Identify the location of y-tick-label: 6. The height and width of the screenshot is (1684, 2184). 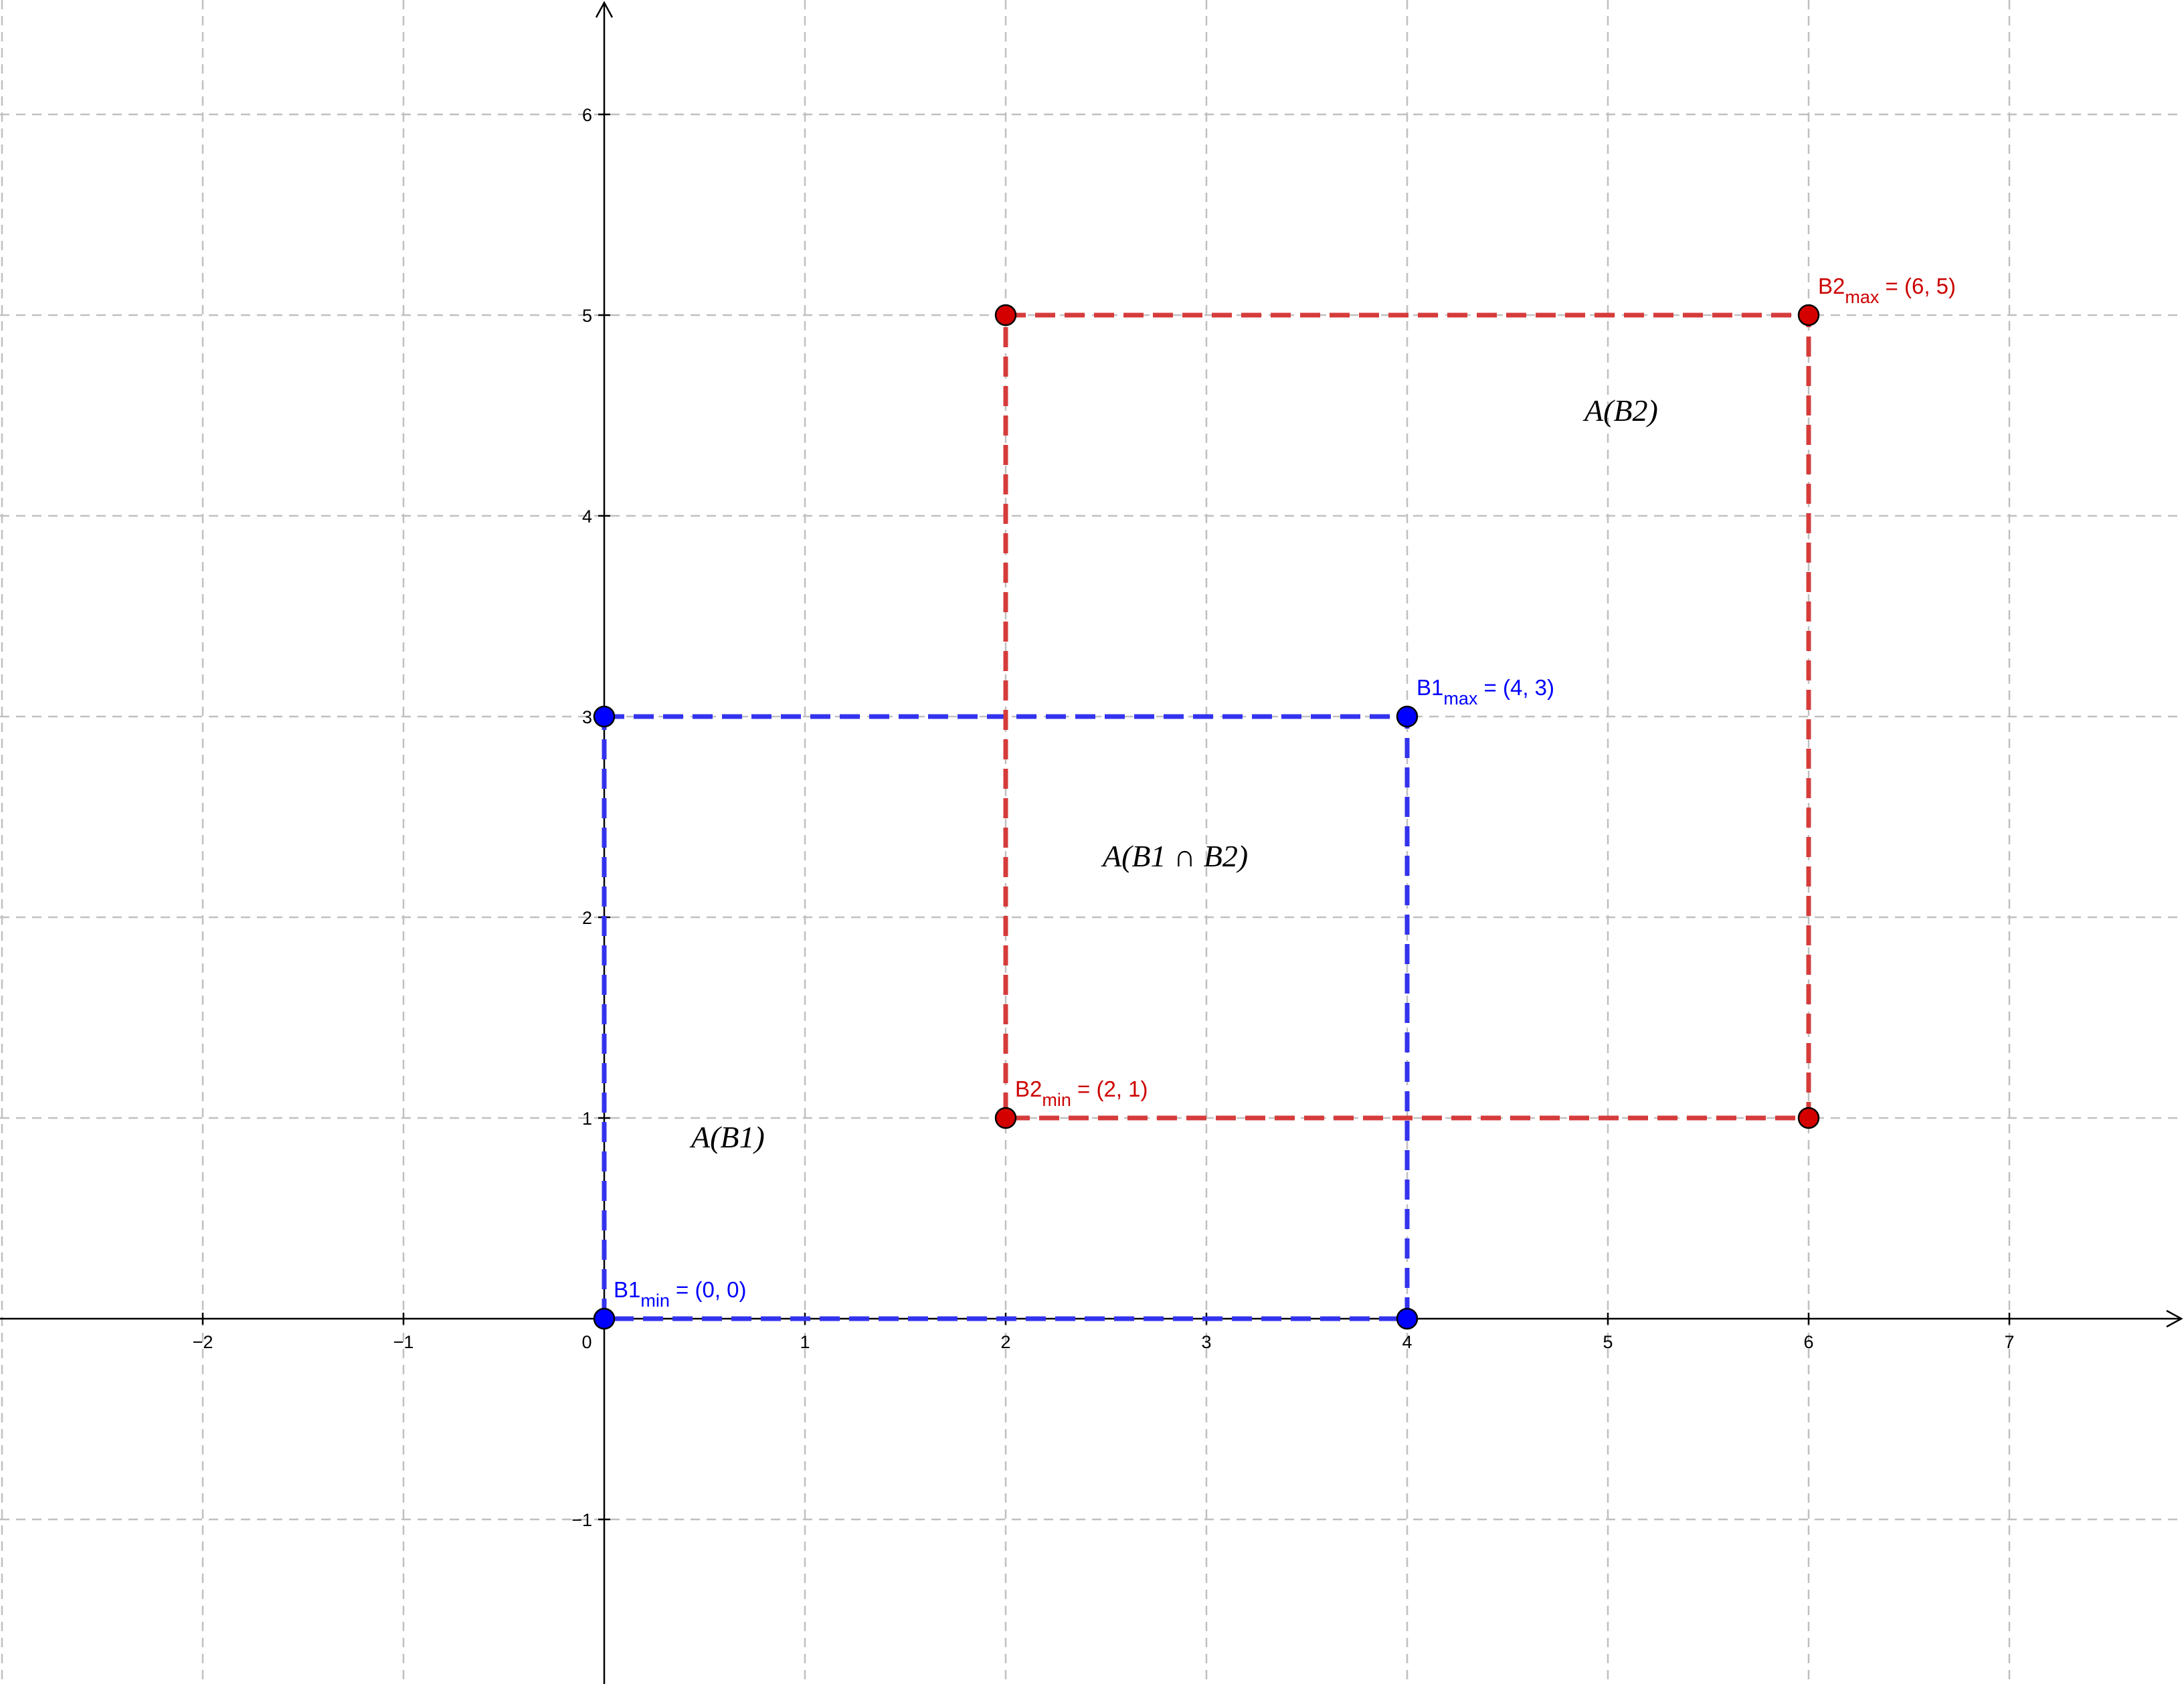
(587, 115).